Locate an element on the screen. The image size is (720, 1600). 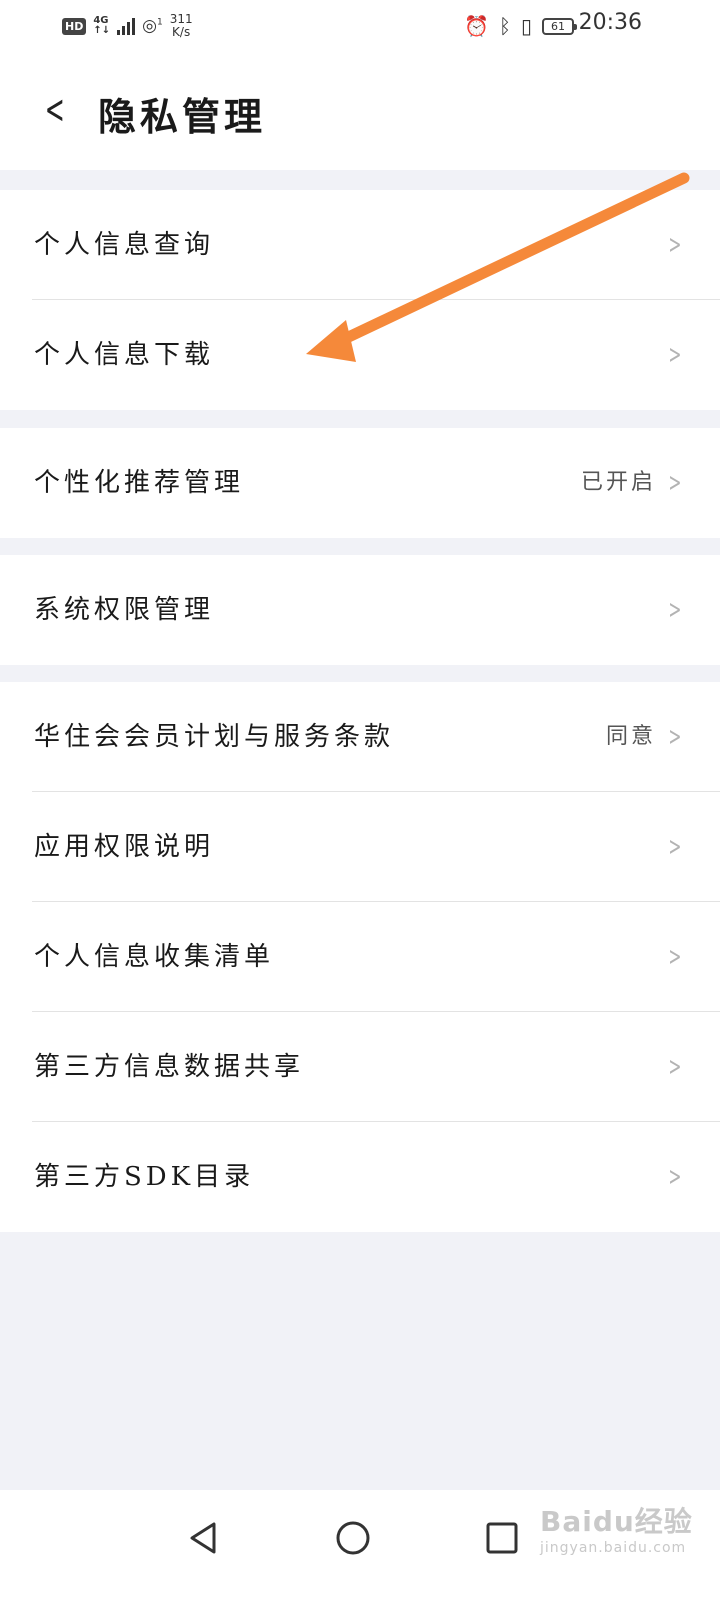
item-label: 系统权限管理 is located at coordinates (124, 610).